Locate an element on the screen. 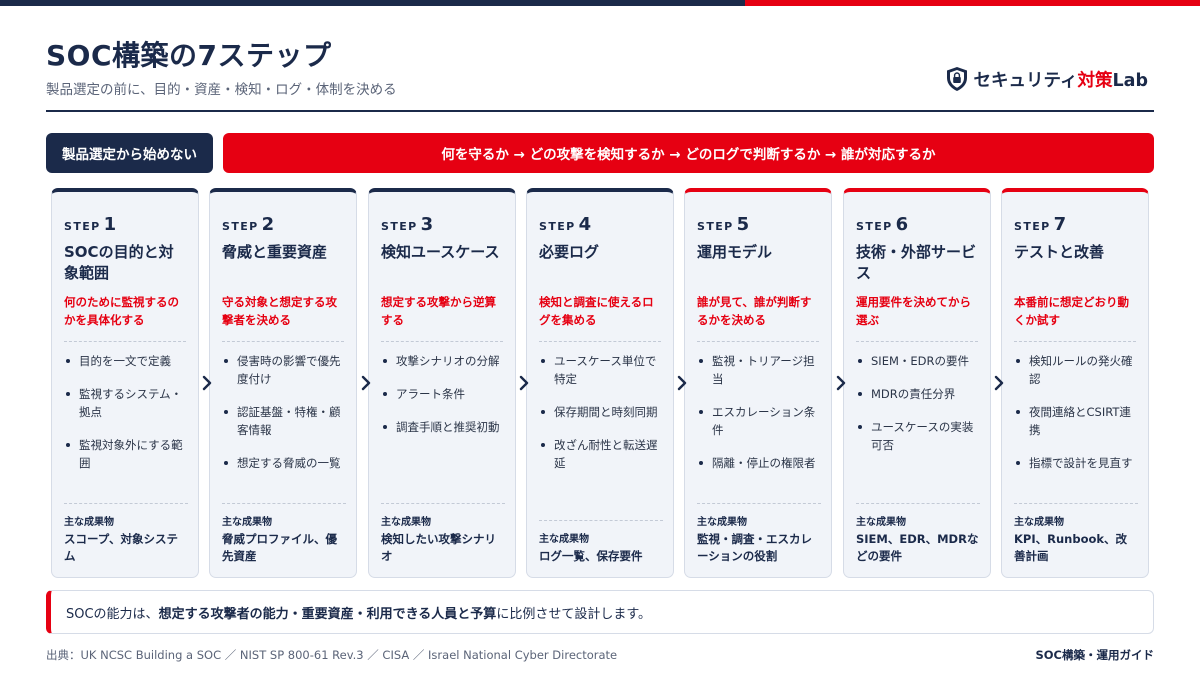 This screenshot has width=1200, height=675. step-title: テストと改善 is located at coordinates (1059, 252).